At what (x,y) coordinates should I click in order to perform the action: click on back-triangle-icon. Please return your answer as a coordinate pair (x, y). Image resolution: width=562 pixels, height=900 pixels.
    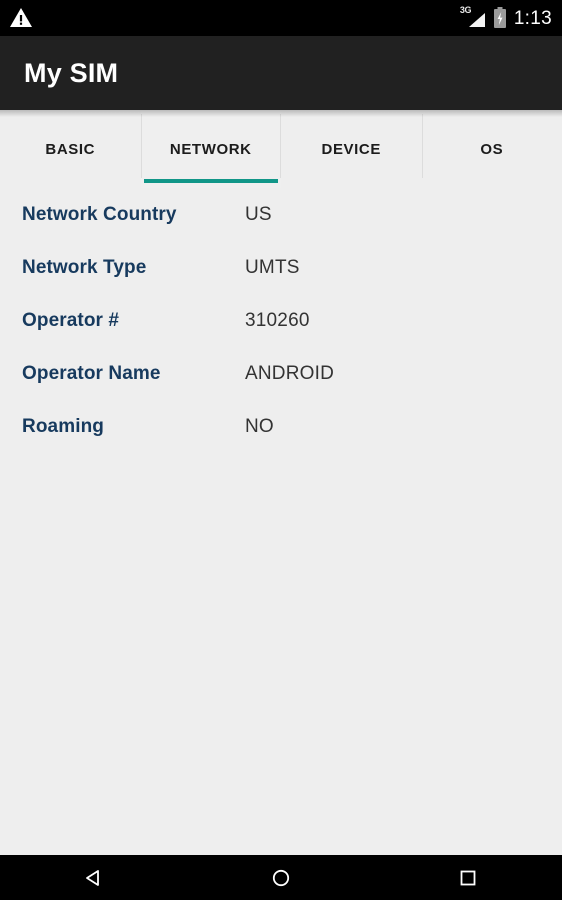
    Looking at the image, I should click on (94, 878).